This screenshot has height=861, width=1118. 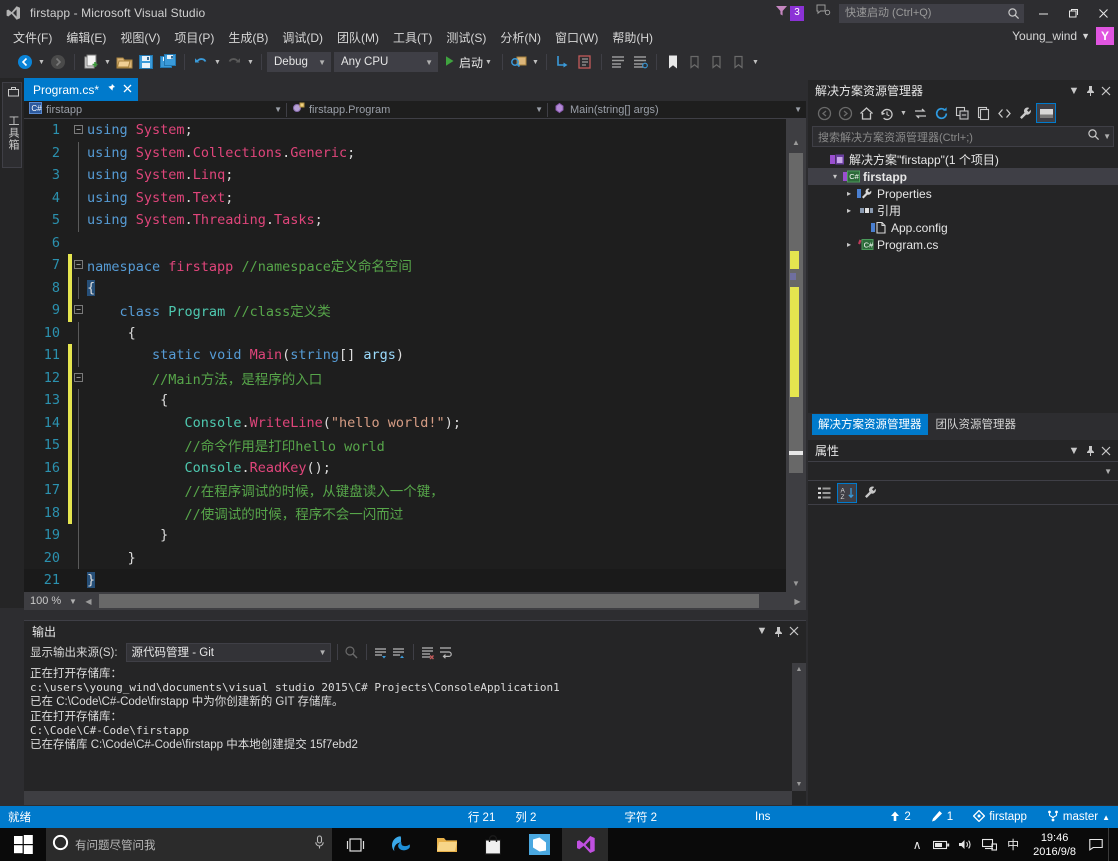 What do you see at coordinates (415, 422) in the screenshot?
I see `code-line: 14 Console.WriteLine("hello world!");` at bounding box center [415, 422].